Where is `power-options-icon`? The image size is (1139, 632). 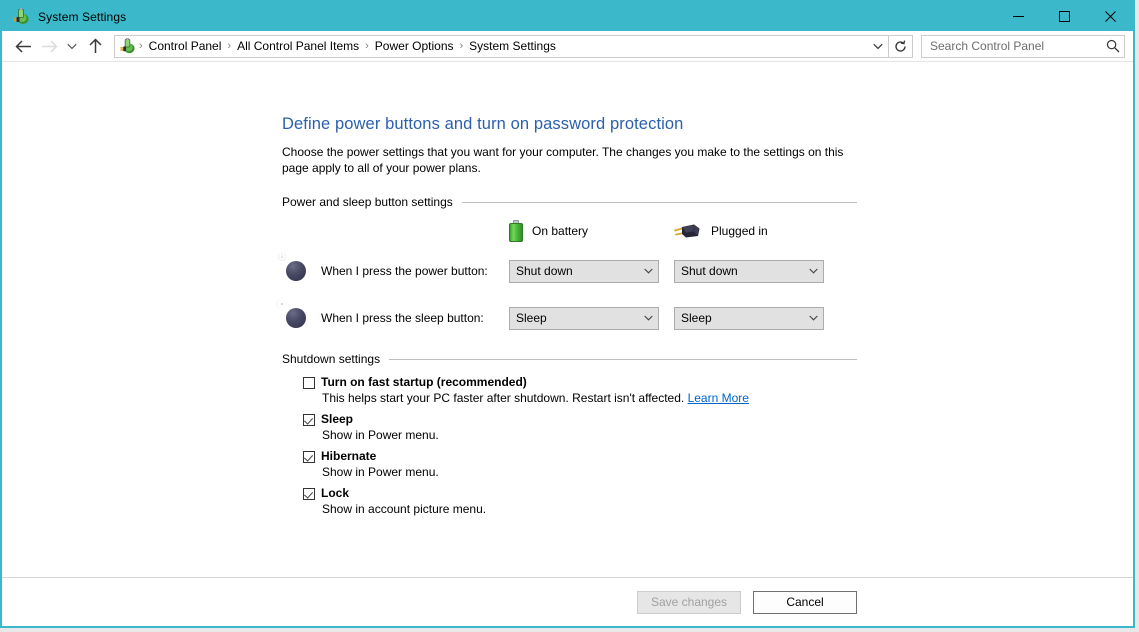
power-options-icon is located at coordinates (21, 16).